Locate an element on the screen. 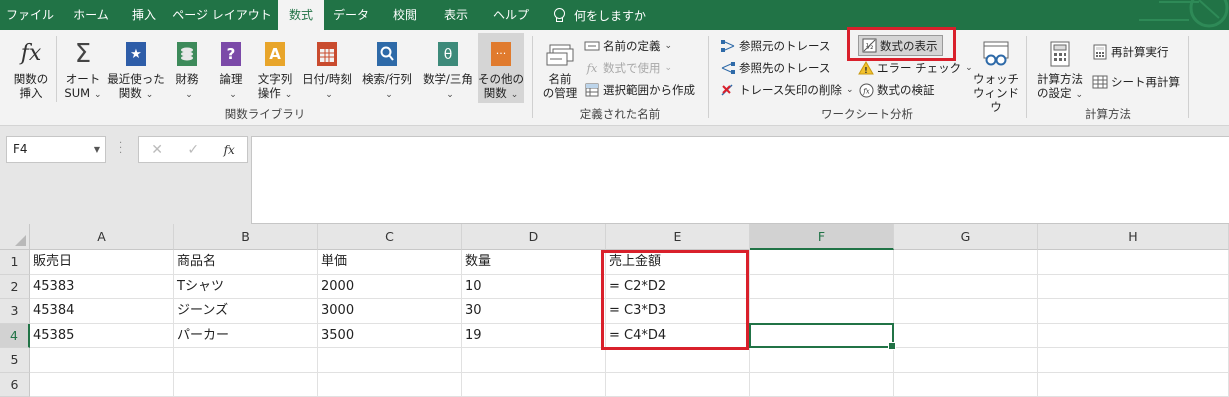 The width and height of the screenshot is (1229, 397). tab-help: ヘルプ is located at coordinates (511, 15).